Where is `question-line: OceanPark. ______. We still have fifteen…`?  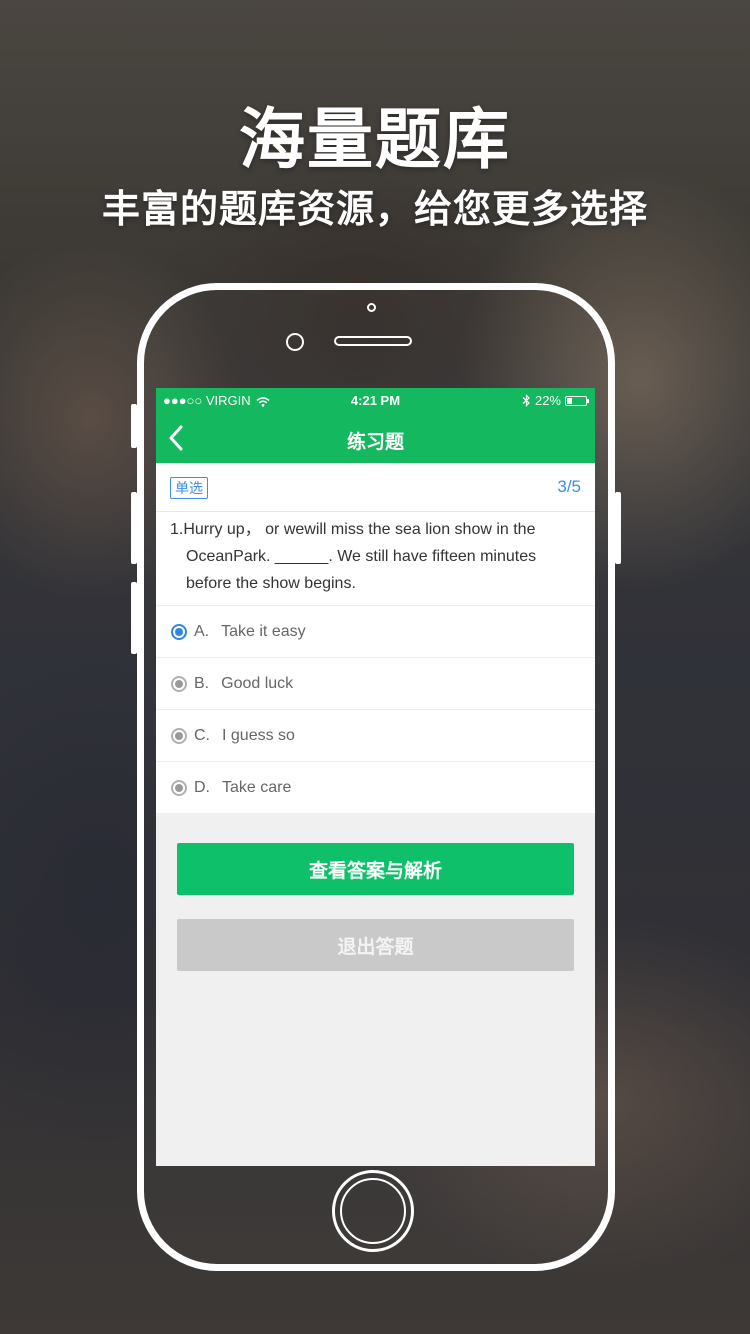
question-line: OceanPark. ______. We still have fifteen… is located at coordinates (361, 556).